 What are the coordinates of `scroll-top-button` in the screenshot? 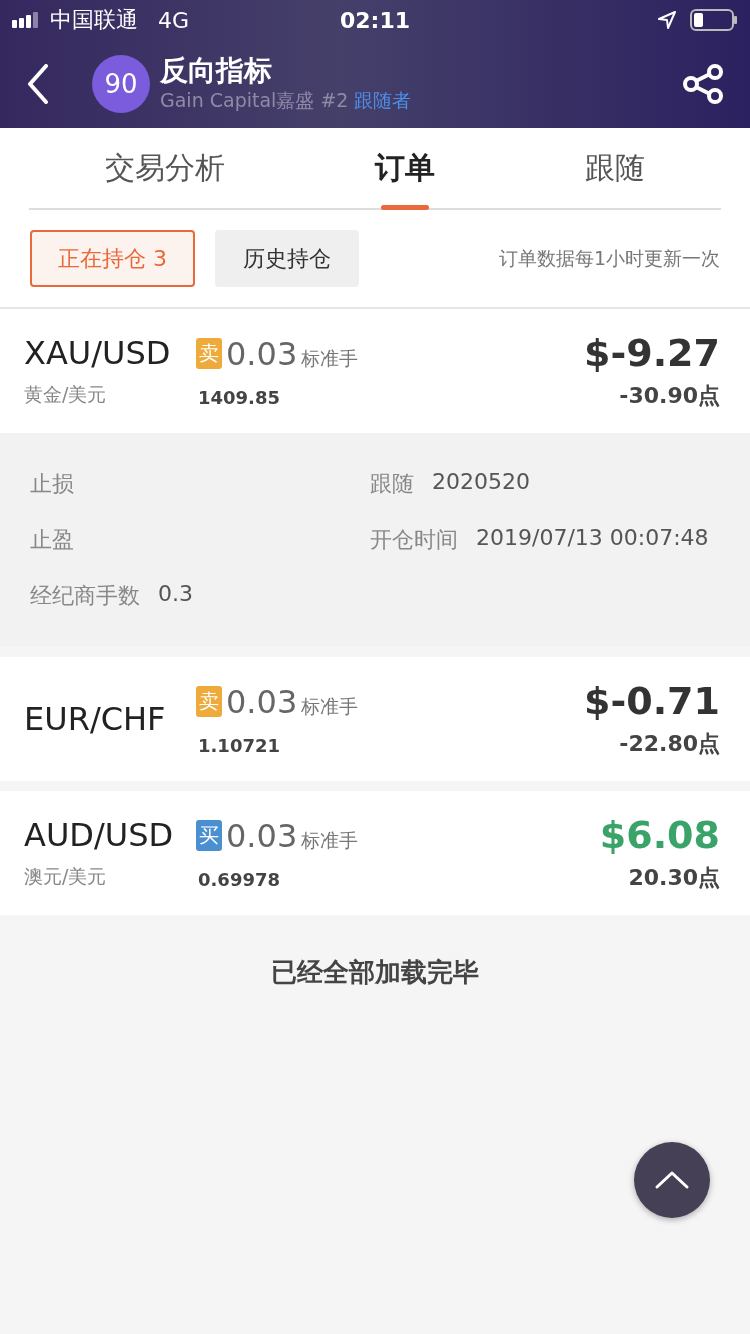 It's located at (672, 1180).